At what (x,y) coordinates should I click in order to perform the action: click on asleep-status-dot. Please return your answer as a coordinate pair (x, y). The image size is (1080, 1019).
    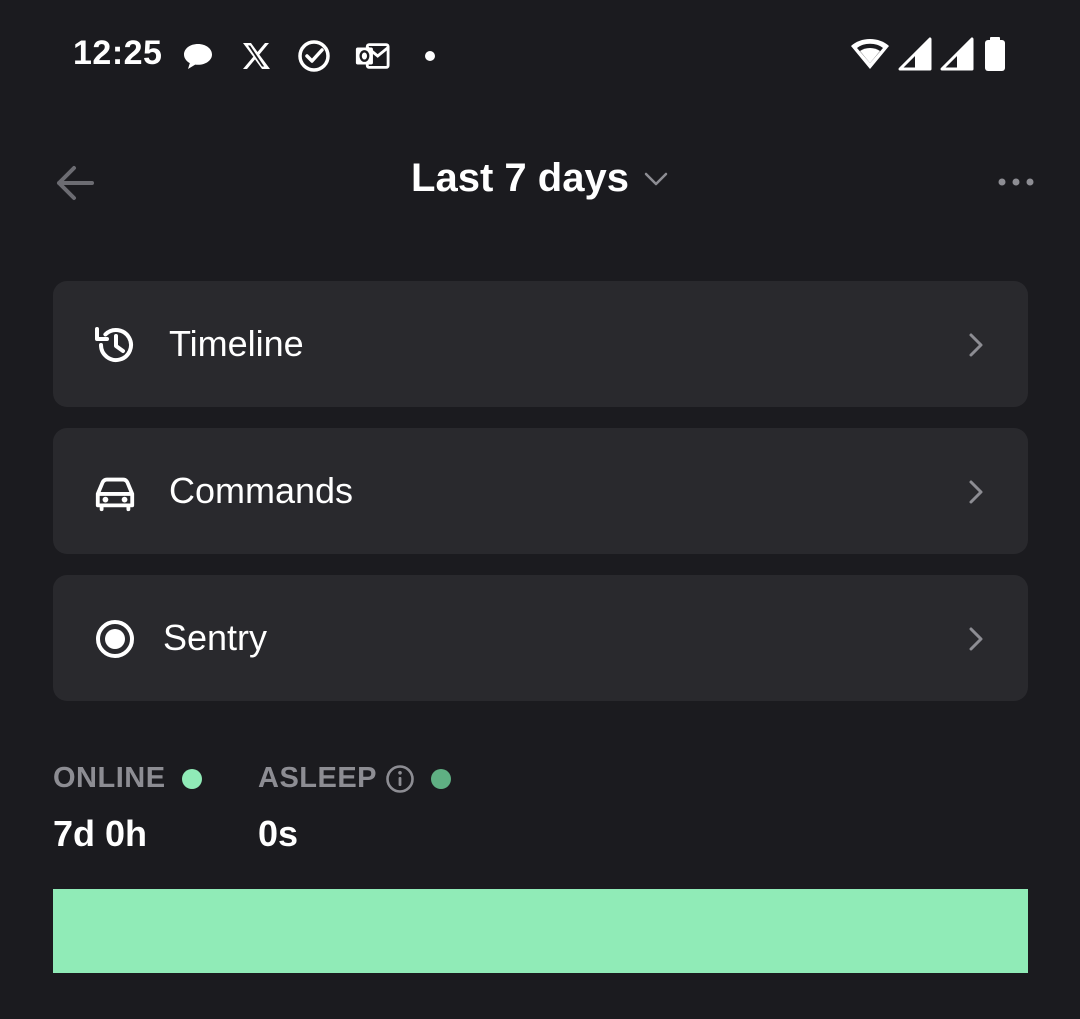
    Looking at the image, I should click on (441, 778).